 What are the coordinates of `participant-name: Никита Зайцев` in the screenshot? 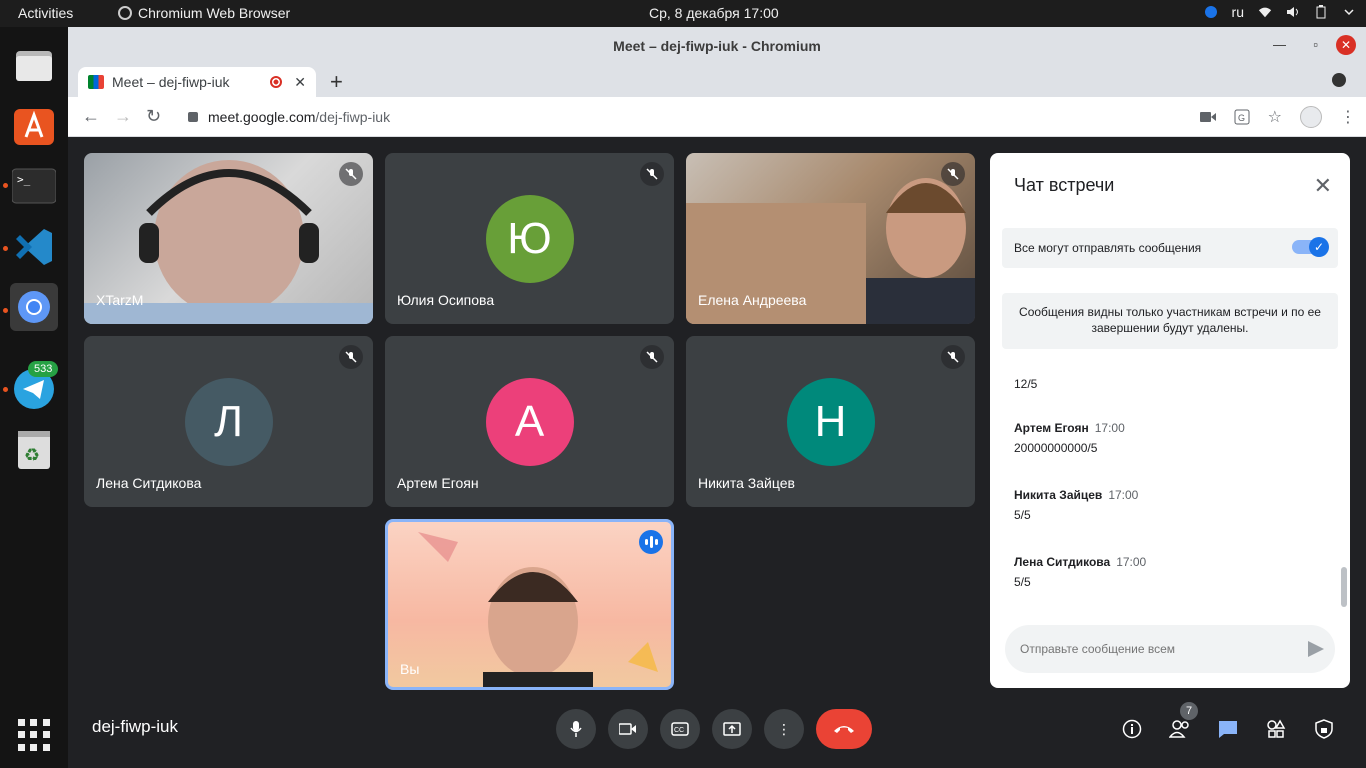 It's located at (746, 483).